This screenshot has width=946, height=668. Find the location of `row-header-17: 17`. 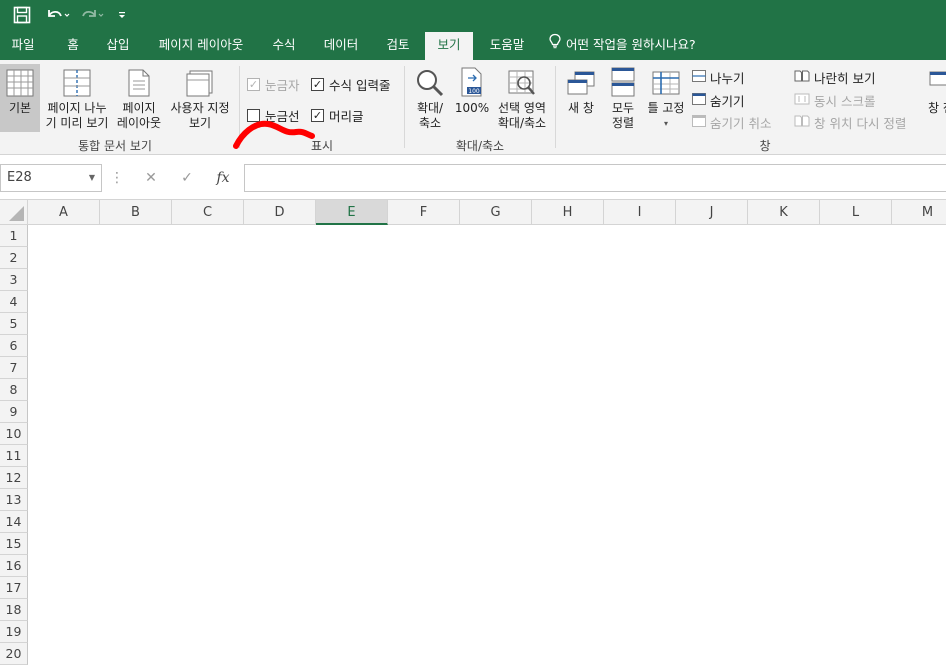

row-header-17: 17 is located at coordinates (14, 588).